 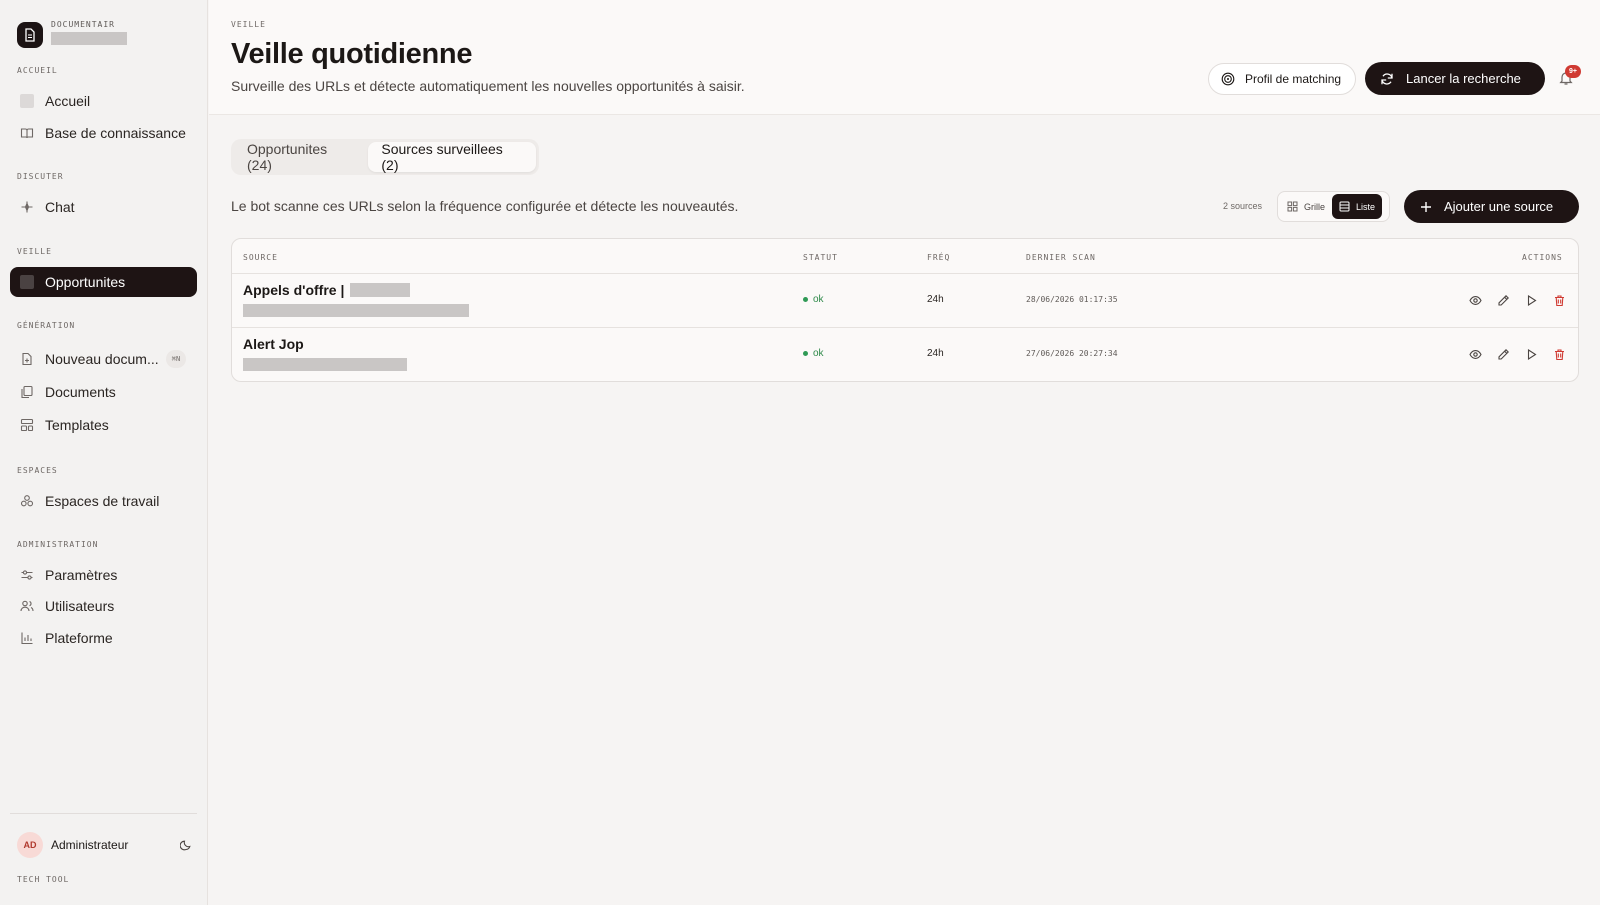 What do you see at coordinates (1573, 71) in the screenshot?
I see `notification-badge: 9+` at bounding box center [1573, 71].